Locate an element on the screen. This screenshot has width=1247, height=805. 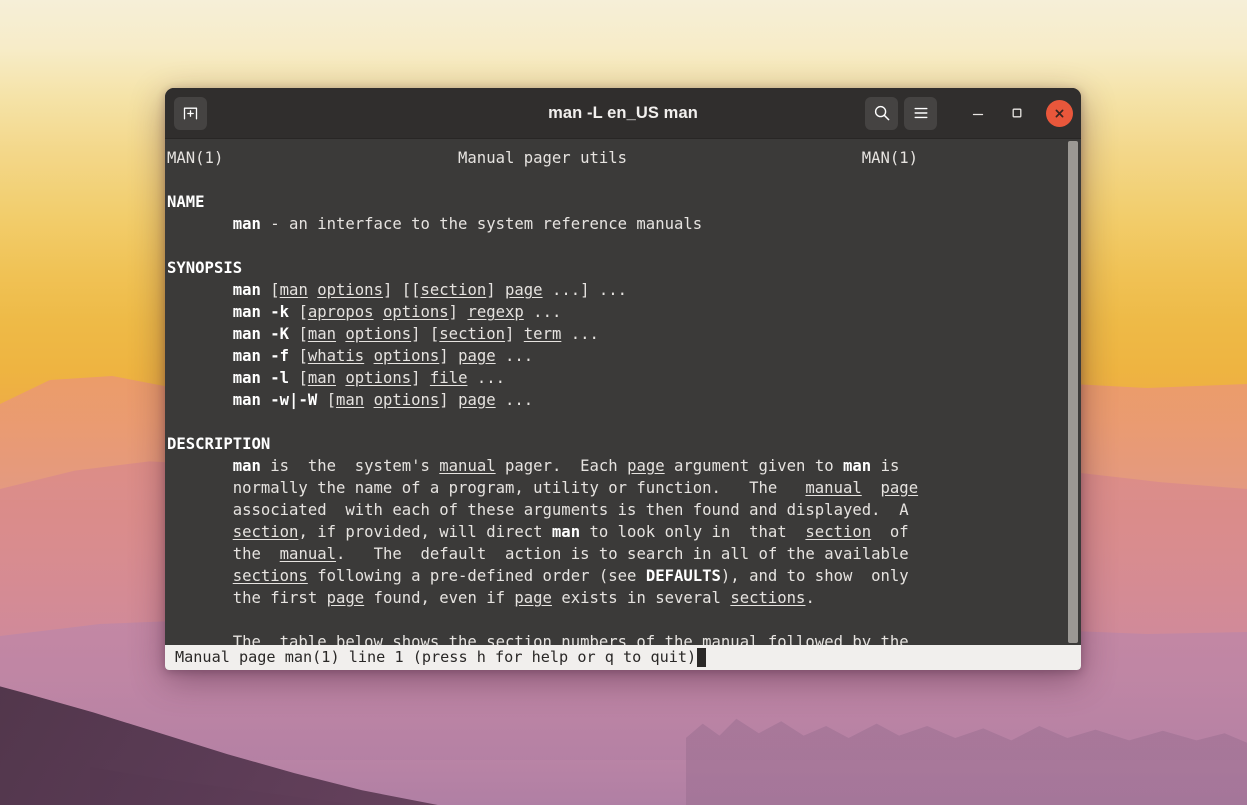
menu-button is located at coordinates (920, 113).